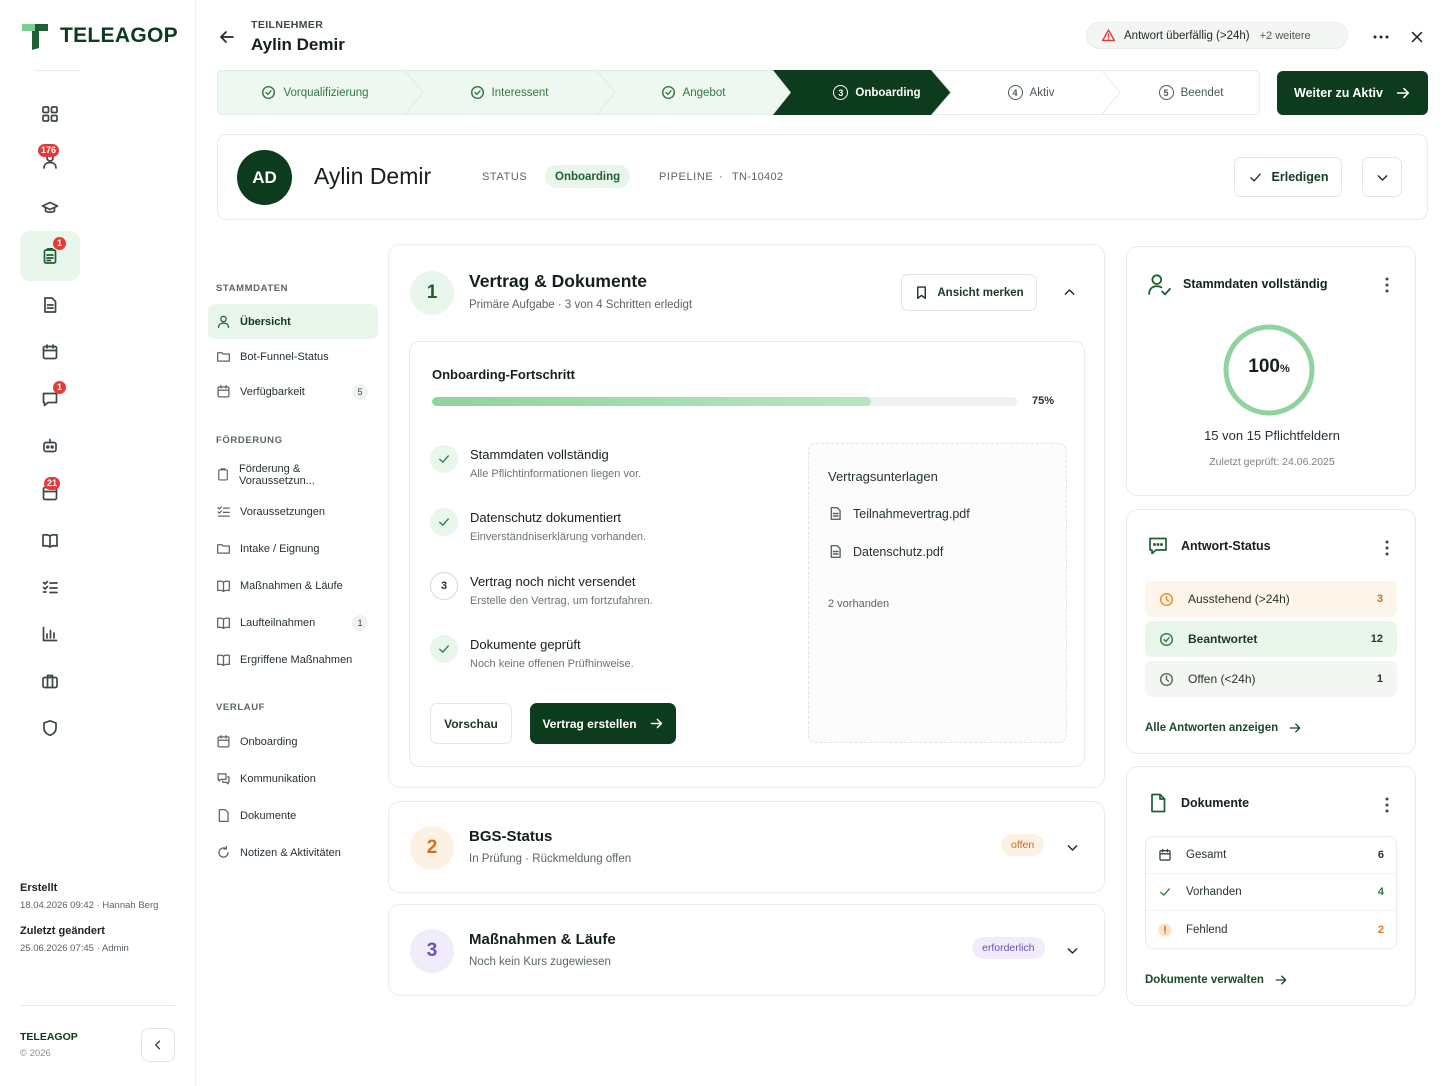 This screenshot has width=1448, height=1086. Describe the element at coordinates (119, 35) in the screenshot. I see `brand-name: TELEAGOP` at that location.